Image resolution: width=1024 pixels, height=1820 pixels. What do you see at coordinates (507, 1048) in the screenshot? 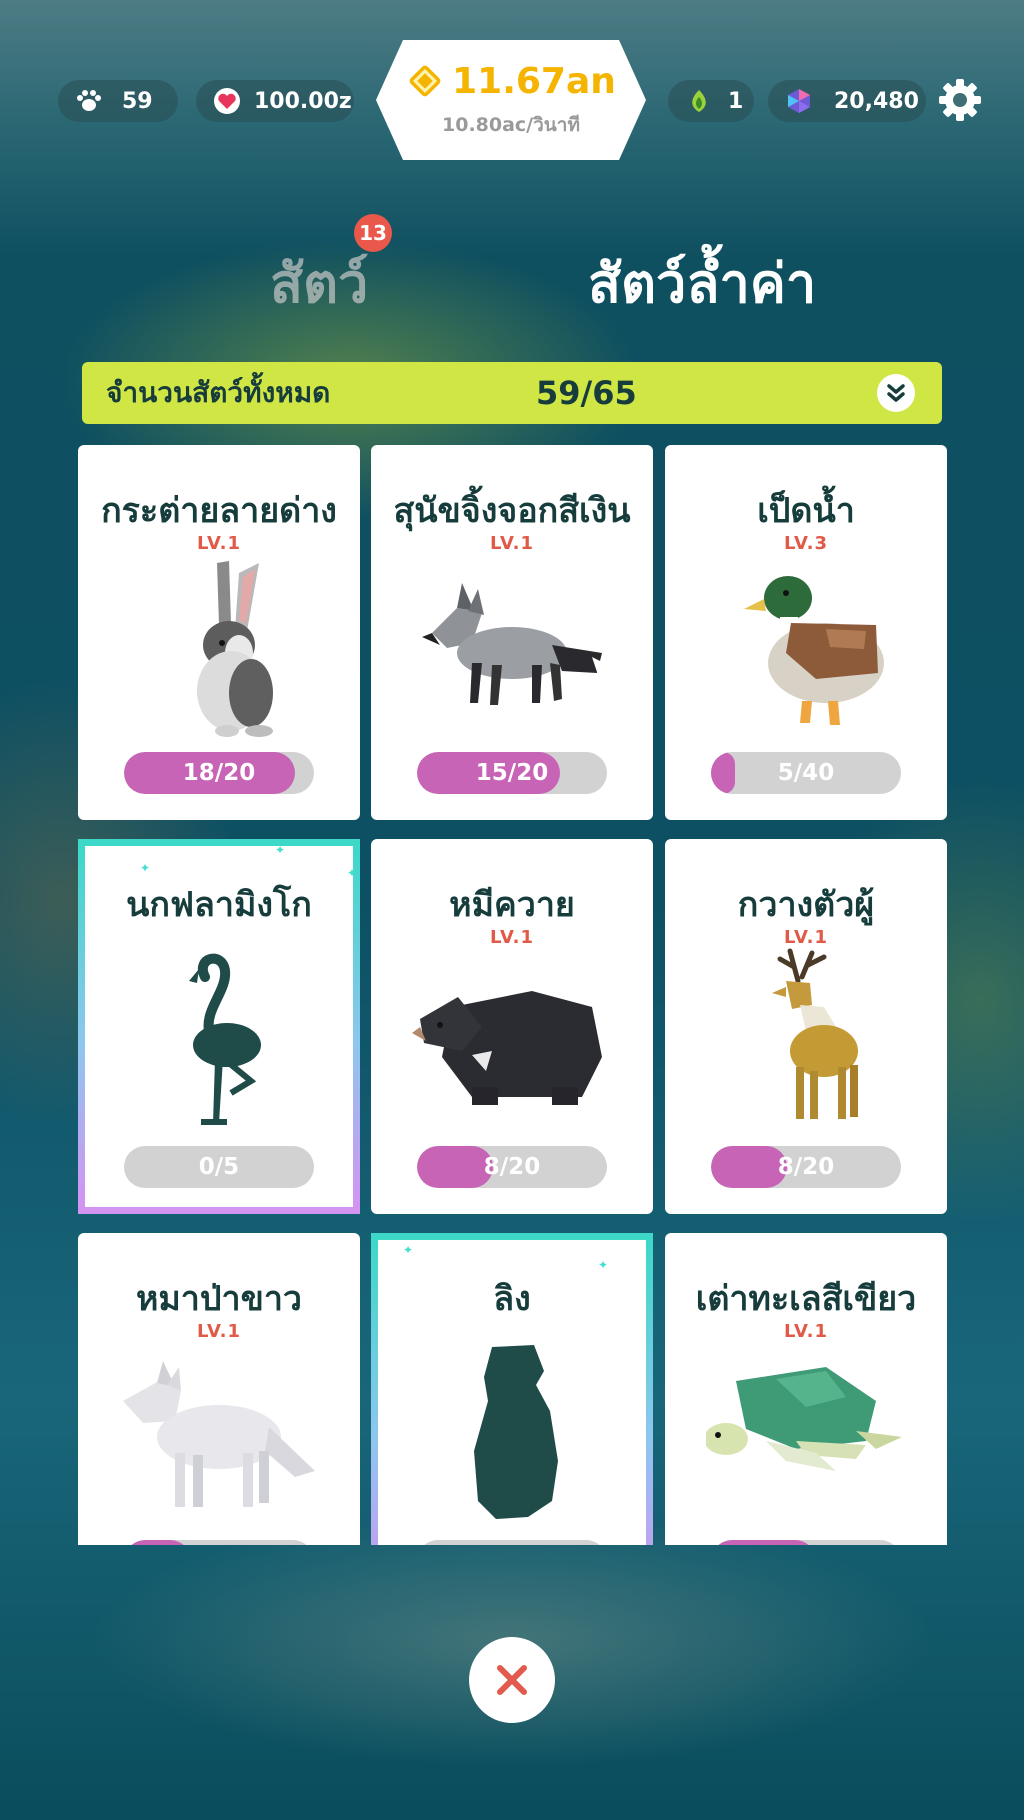
I see `bear-icon` at bounding box center [507, 1048].